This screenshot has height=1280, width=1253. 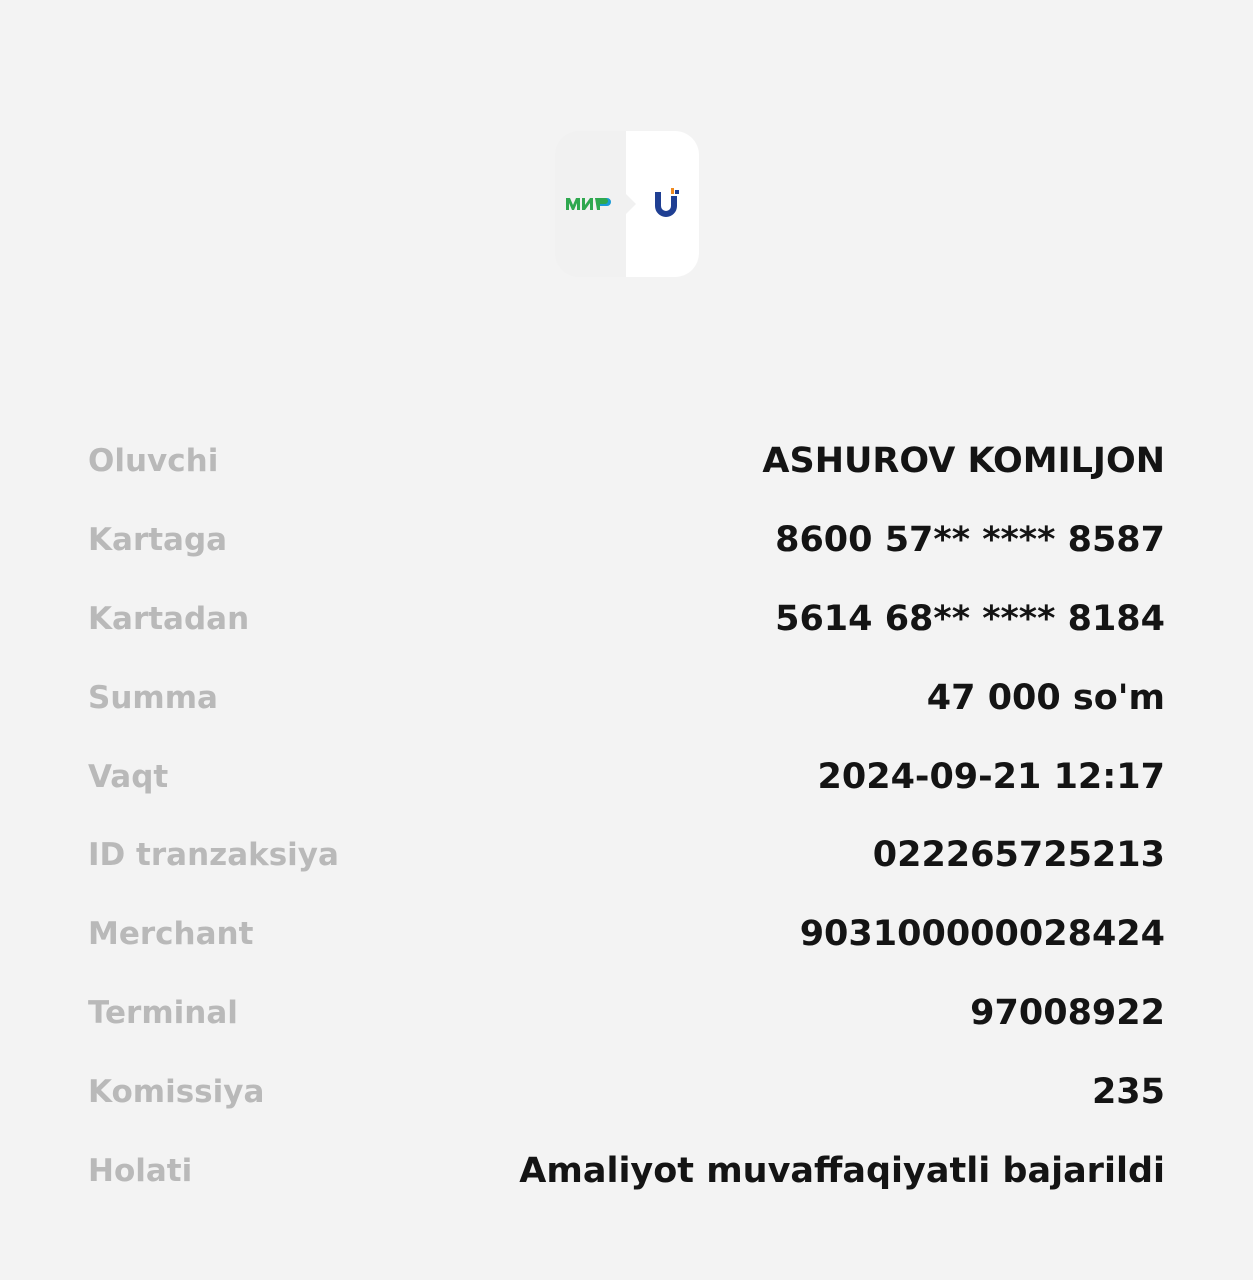 What do you see at coordinates (163, 1012) in the screenshot?
I see `terminal-label: Terminal` at bounding box center [163, 1012].